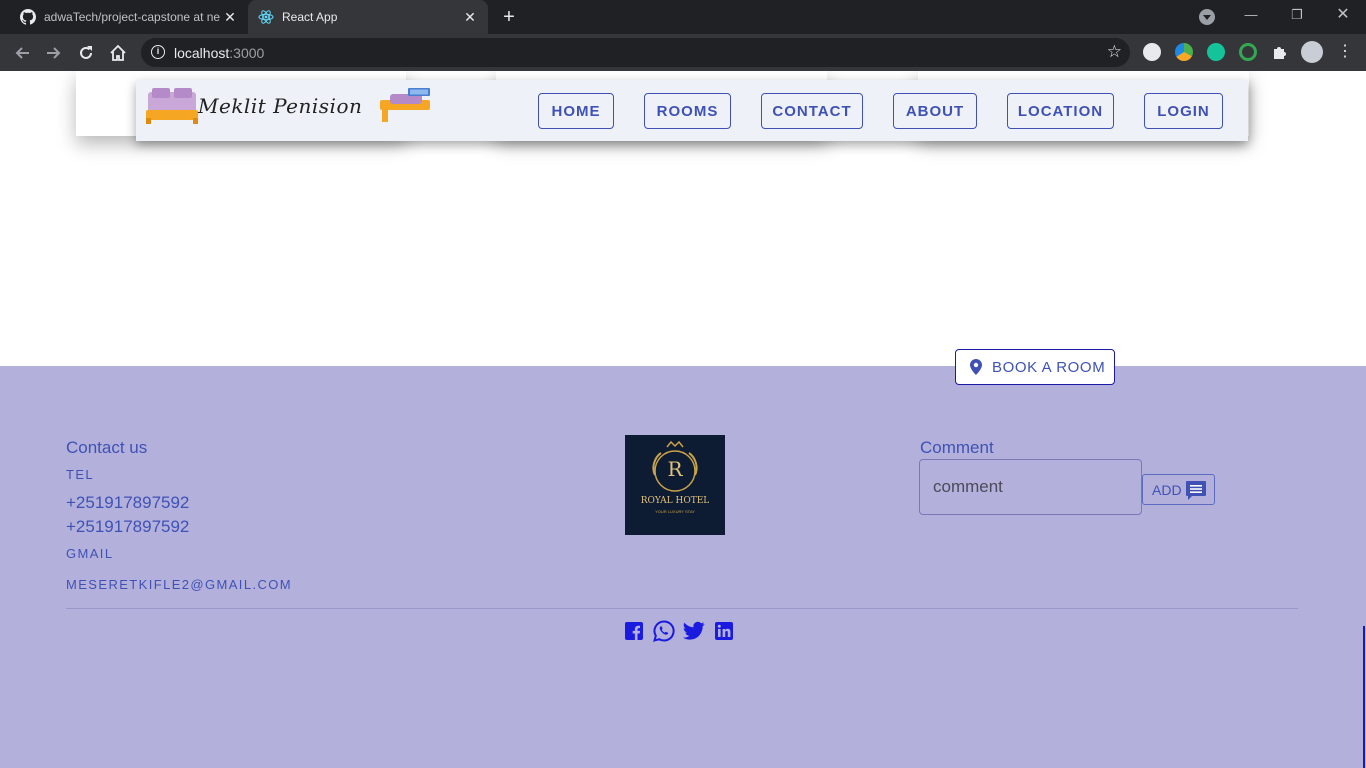 The height and width of the screenshot is (768, 1366). Describe the element at coordinates (266, 17) in the screenshot. I see `react-icon` at that location.